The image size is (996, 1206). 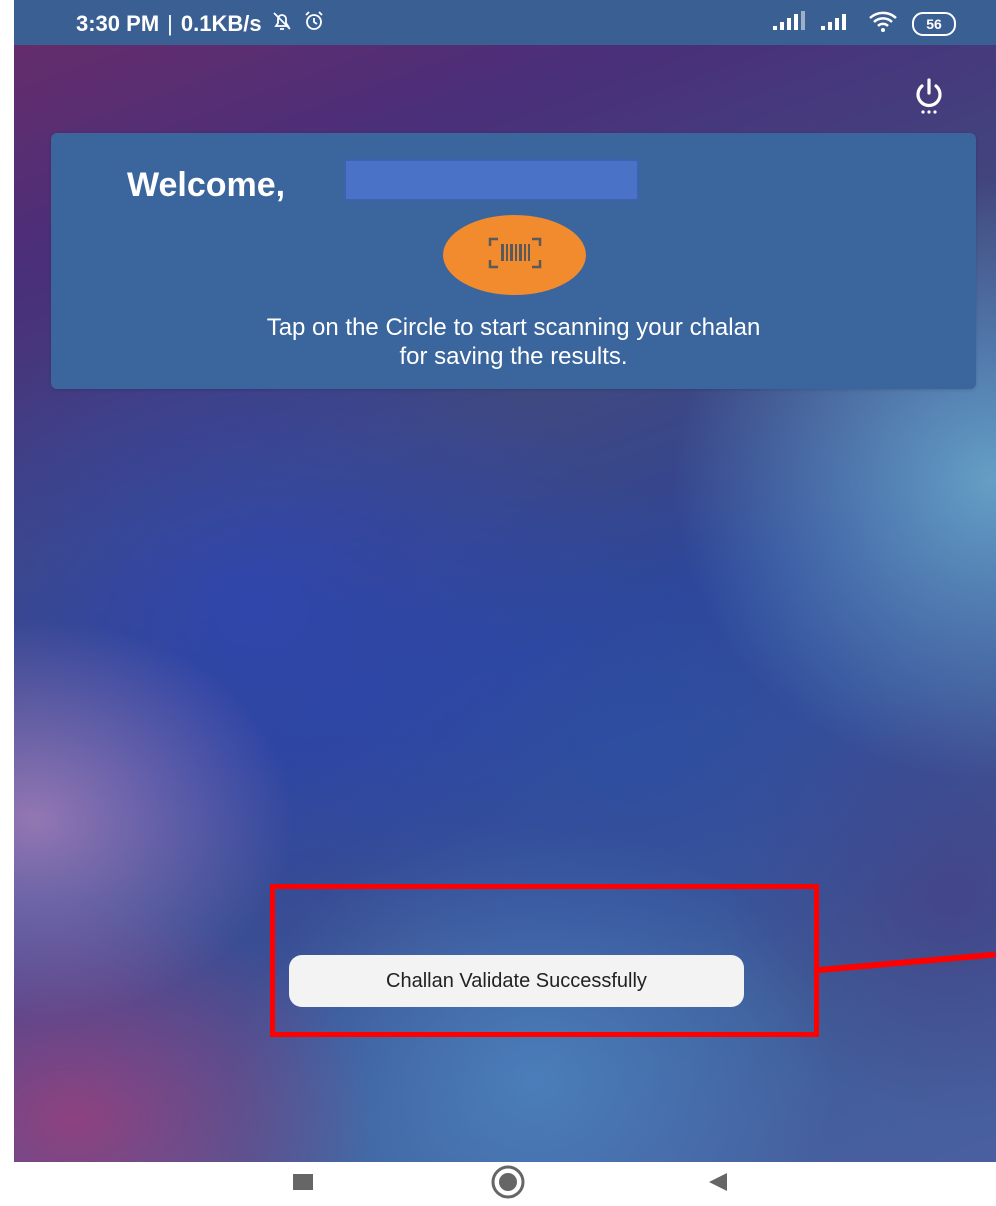 I want to click on wifi-icon, so click(x=883, y=23).